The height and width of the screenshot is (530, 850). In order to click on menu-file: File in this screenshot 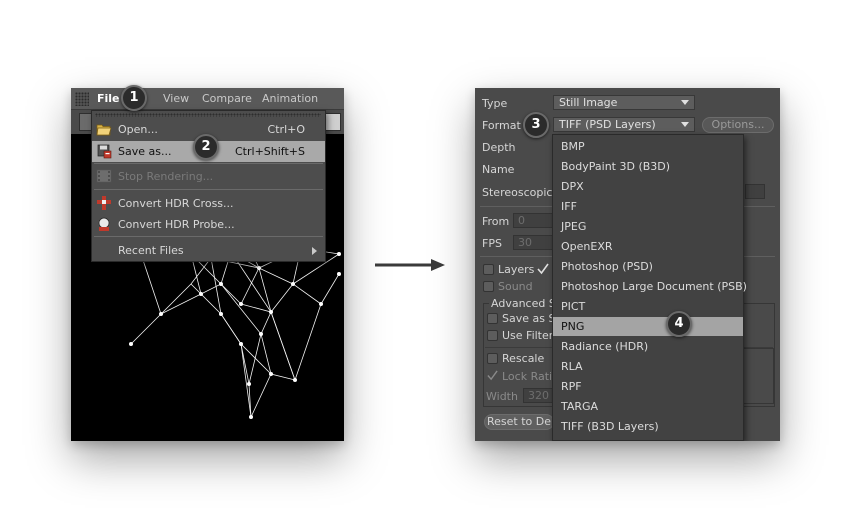, I will do `click(108, 98)`.